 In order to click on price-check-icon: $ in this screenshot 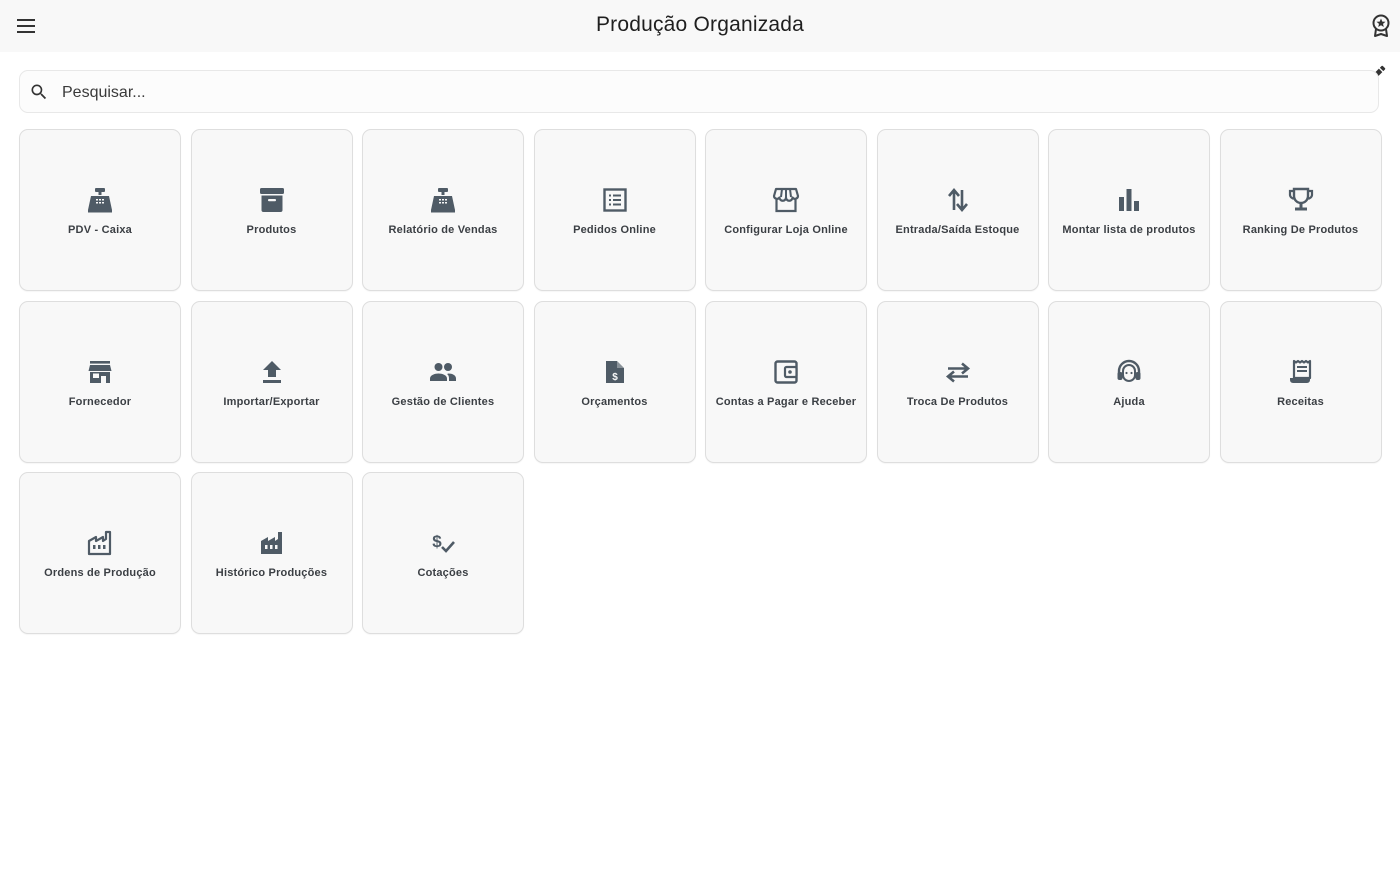, I will do `click(443, 543)`.